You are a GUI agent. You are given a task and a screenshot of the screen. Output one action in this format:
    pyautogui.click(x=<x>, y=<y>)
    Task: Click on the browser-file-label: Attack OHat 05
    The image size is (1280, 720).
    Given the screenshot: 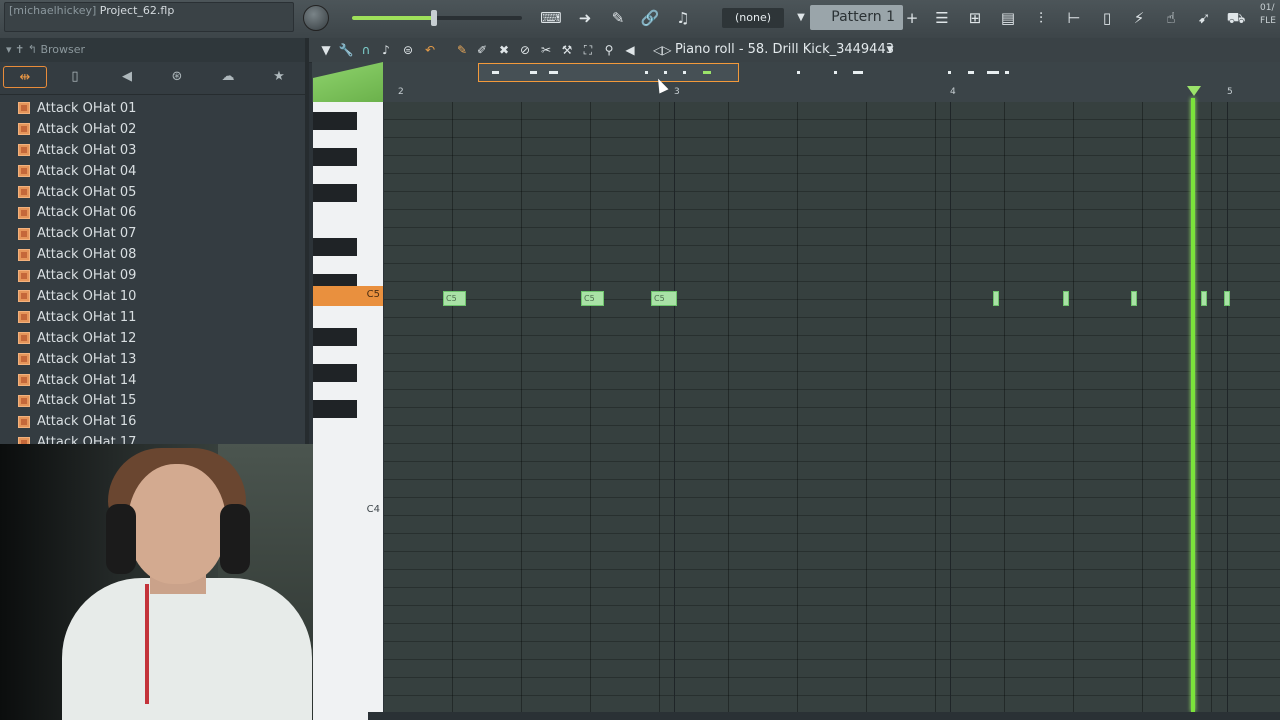 What is the action you would take?
    pyautogui.click(x=87, y=192)
    